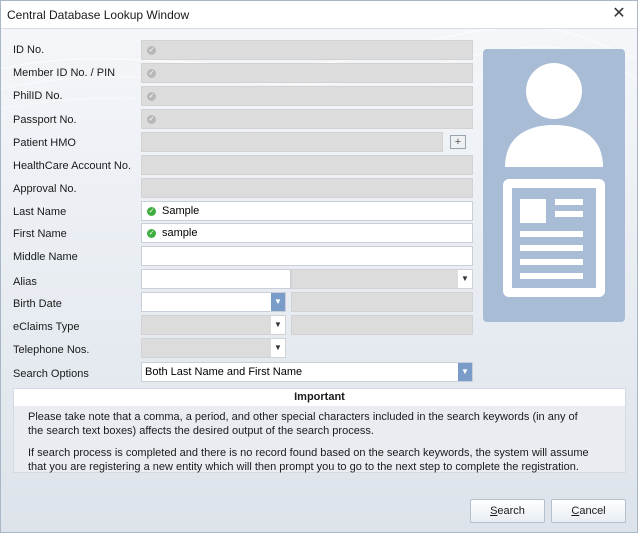 The width and height of the screenshot is (638, 533). Describe the element at coordinates (38, 96) in the screenshot. I see `philid-label: PhilID No.` at that location.